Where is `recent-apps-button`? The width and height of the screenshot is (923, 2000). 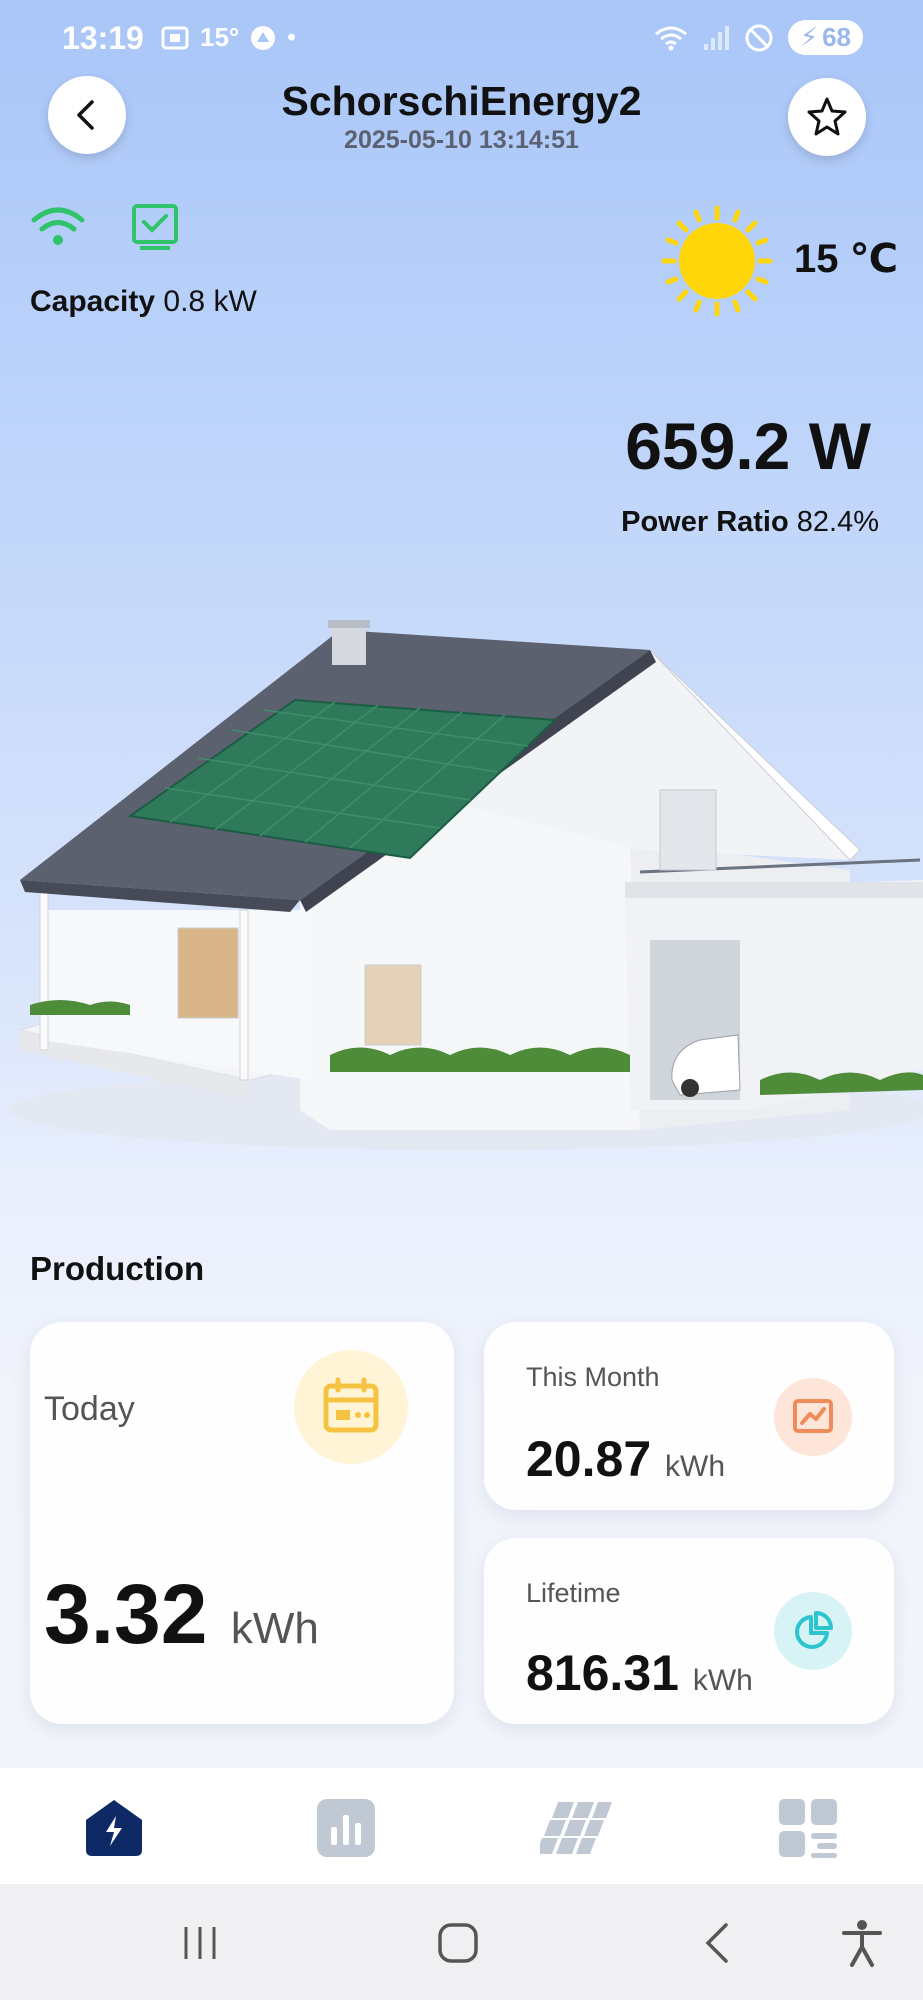 recent-apps-button is located at coordinates (200, 1943).